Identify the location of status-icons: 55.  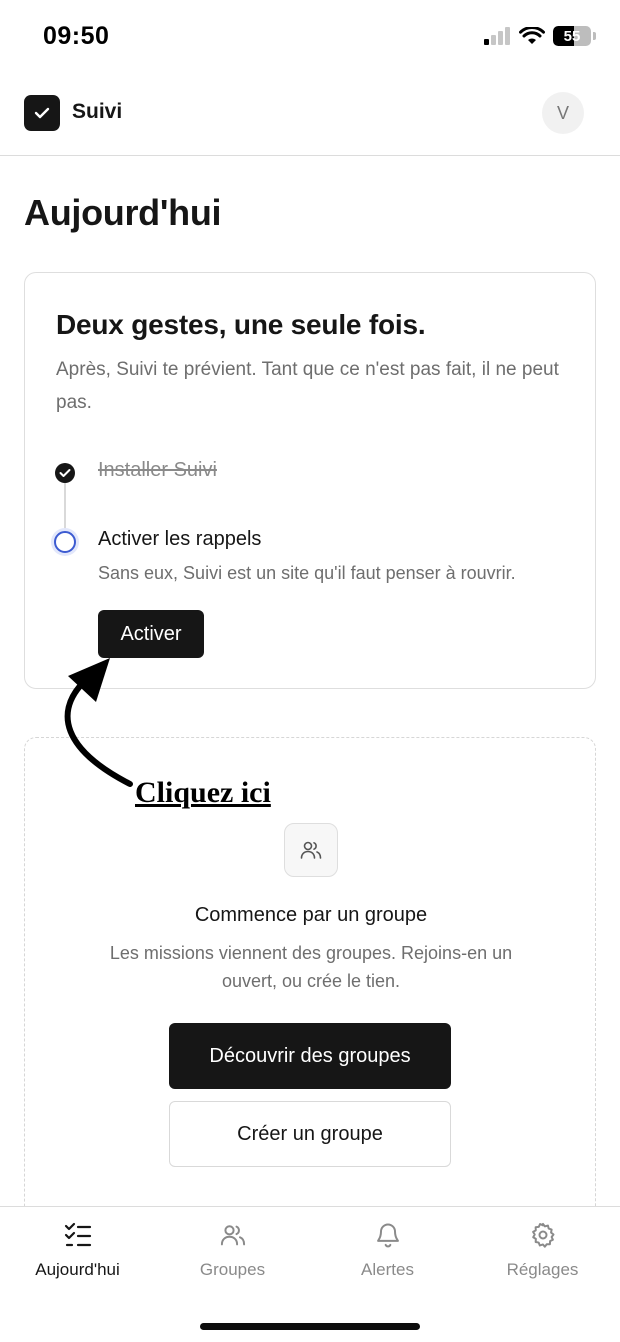
(539, 36).